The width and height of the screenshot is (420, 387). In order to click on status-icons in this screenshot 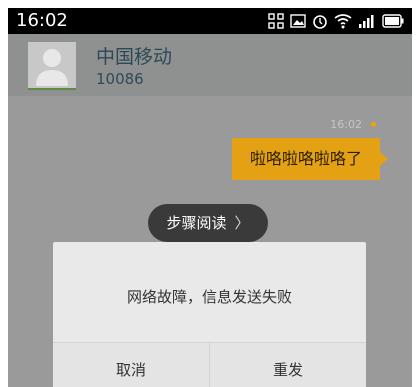, I will do `click(336, 21)`.